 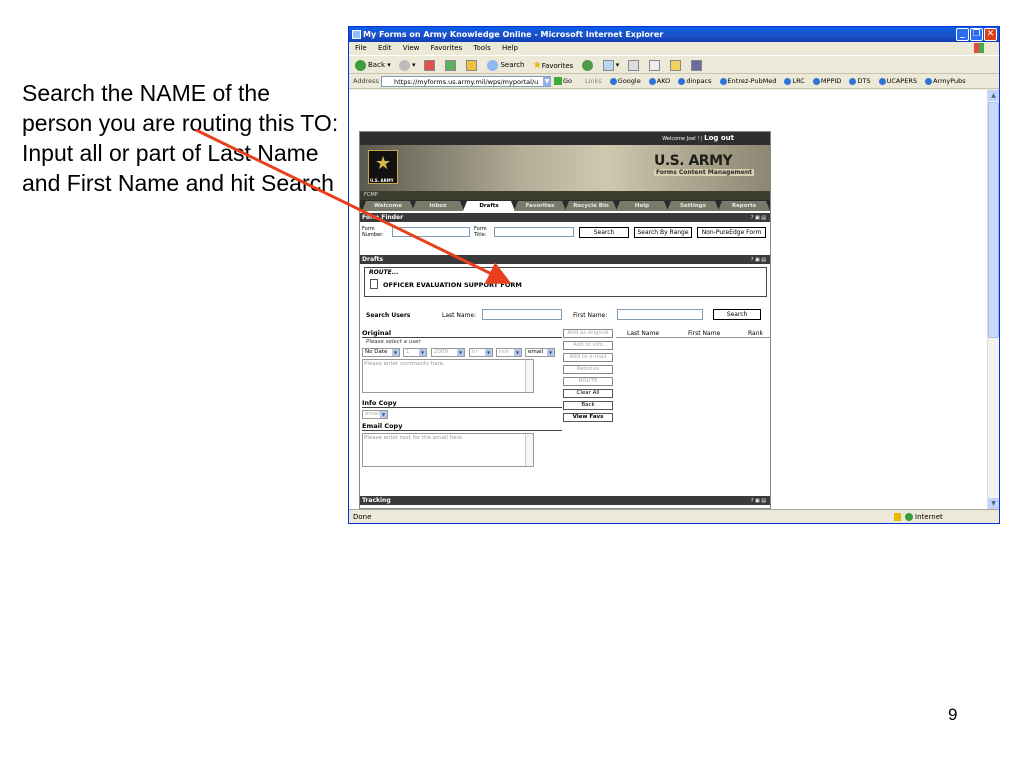 I want to click on print-button, so click(x=634, y=65).